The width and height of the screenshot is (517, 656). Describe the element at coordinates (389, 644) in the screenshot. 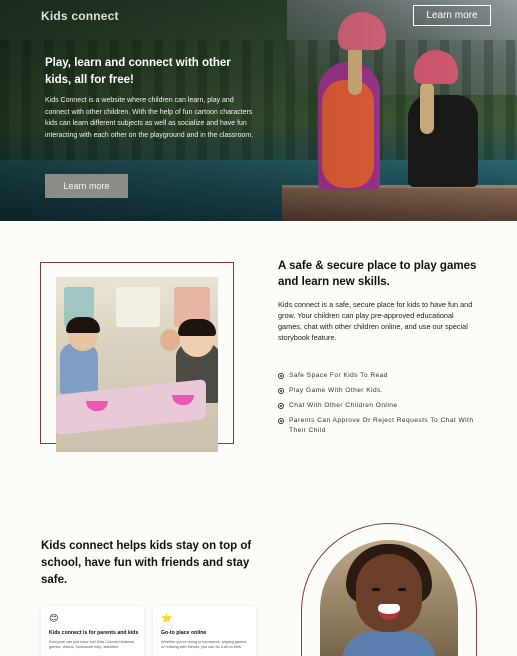

I see `girl-shirt` at that location.